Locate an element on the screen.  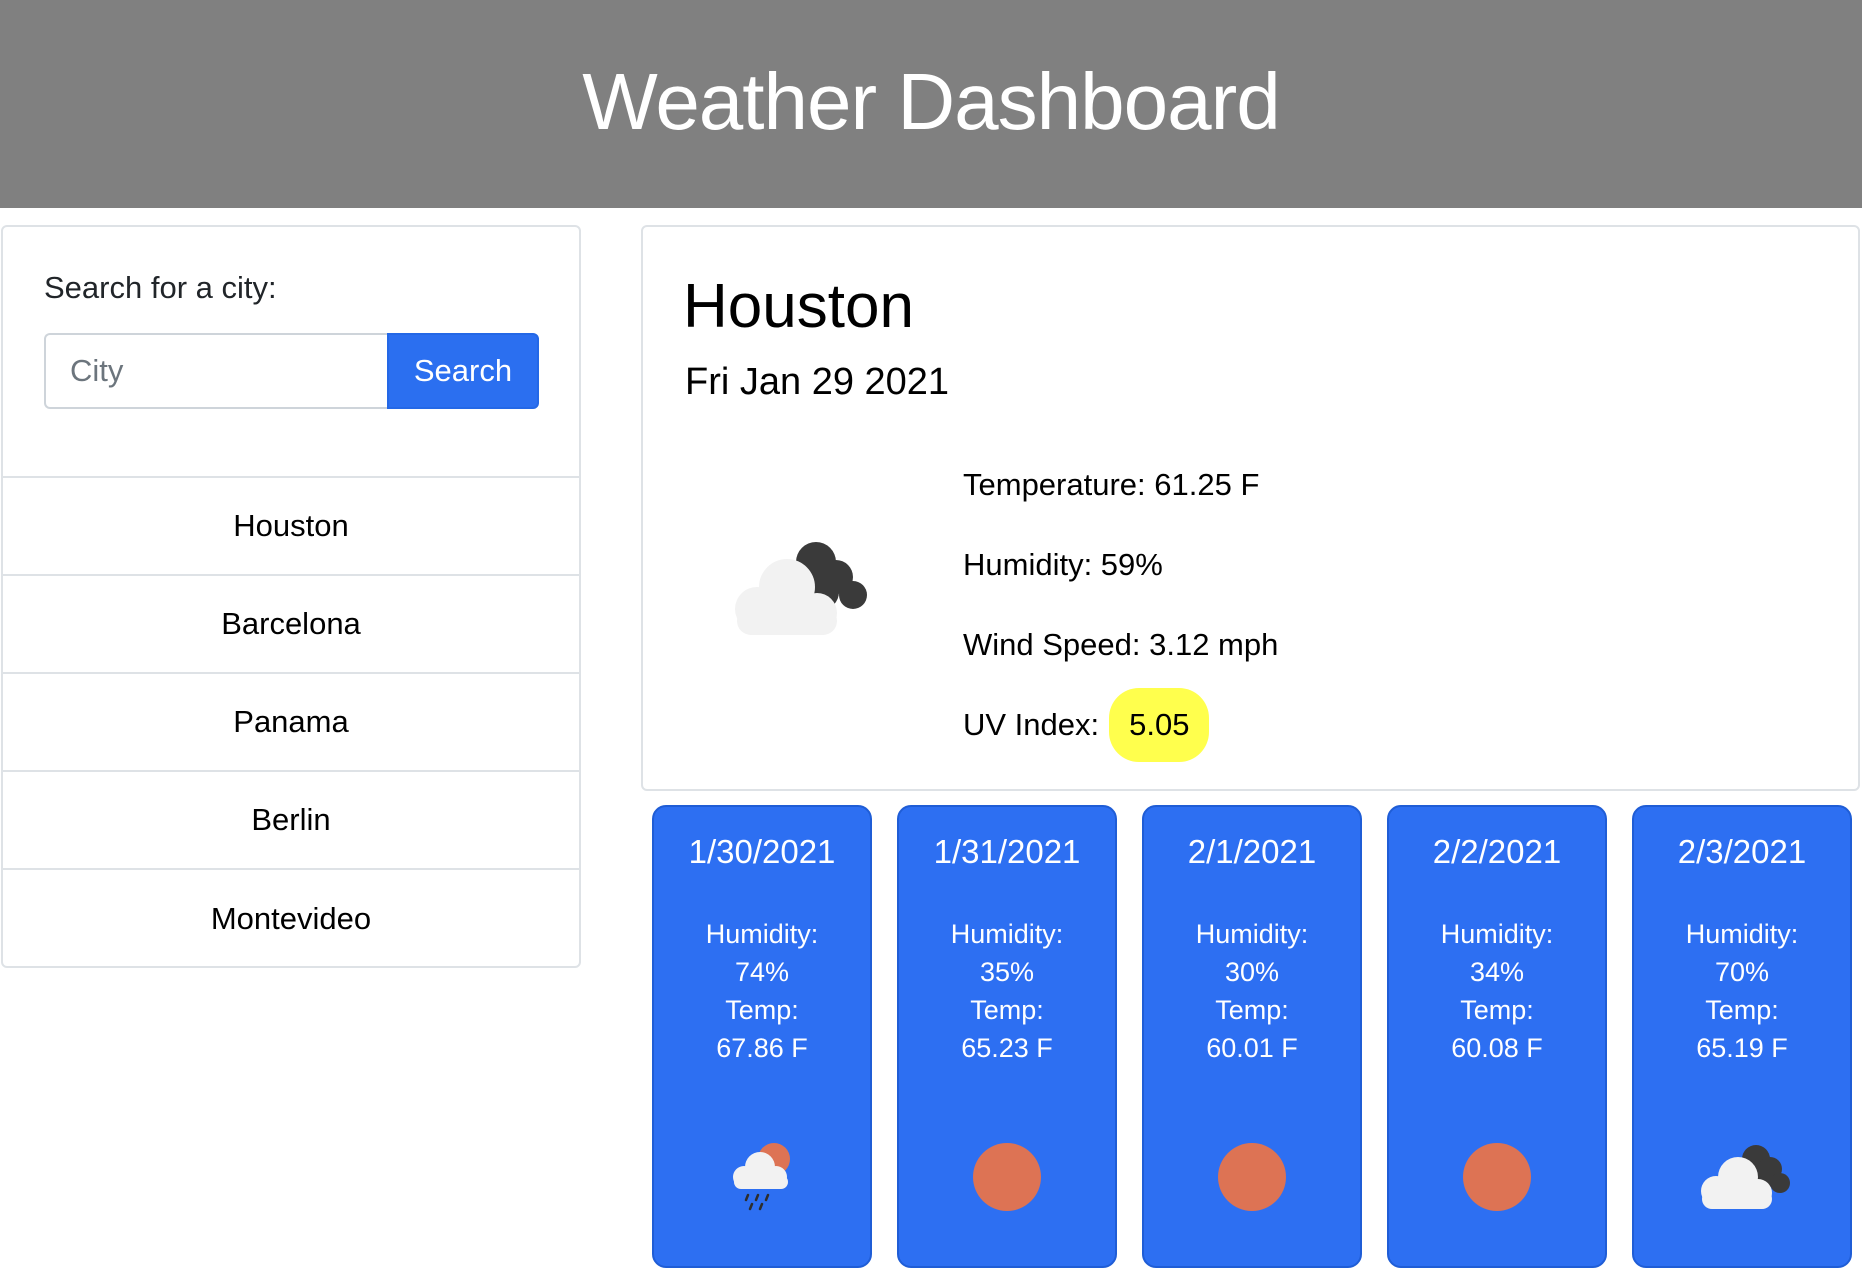
forecast-details: Humidity: 30% Temp: 60.01 F is located at coordinates (1252, 991).